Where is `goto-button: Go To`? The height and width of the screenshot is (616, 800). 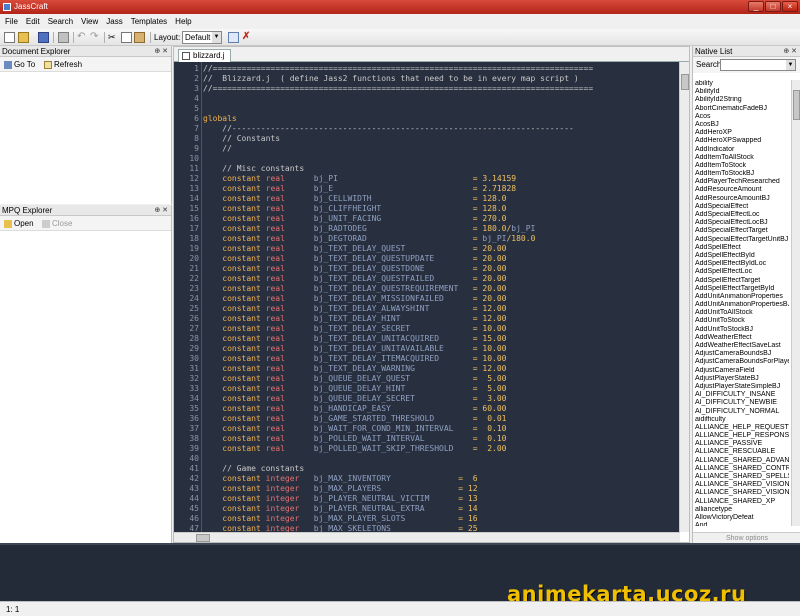
goto-button: Go To is located at coordinates (19, 64).